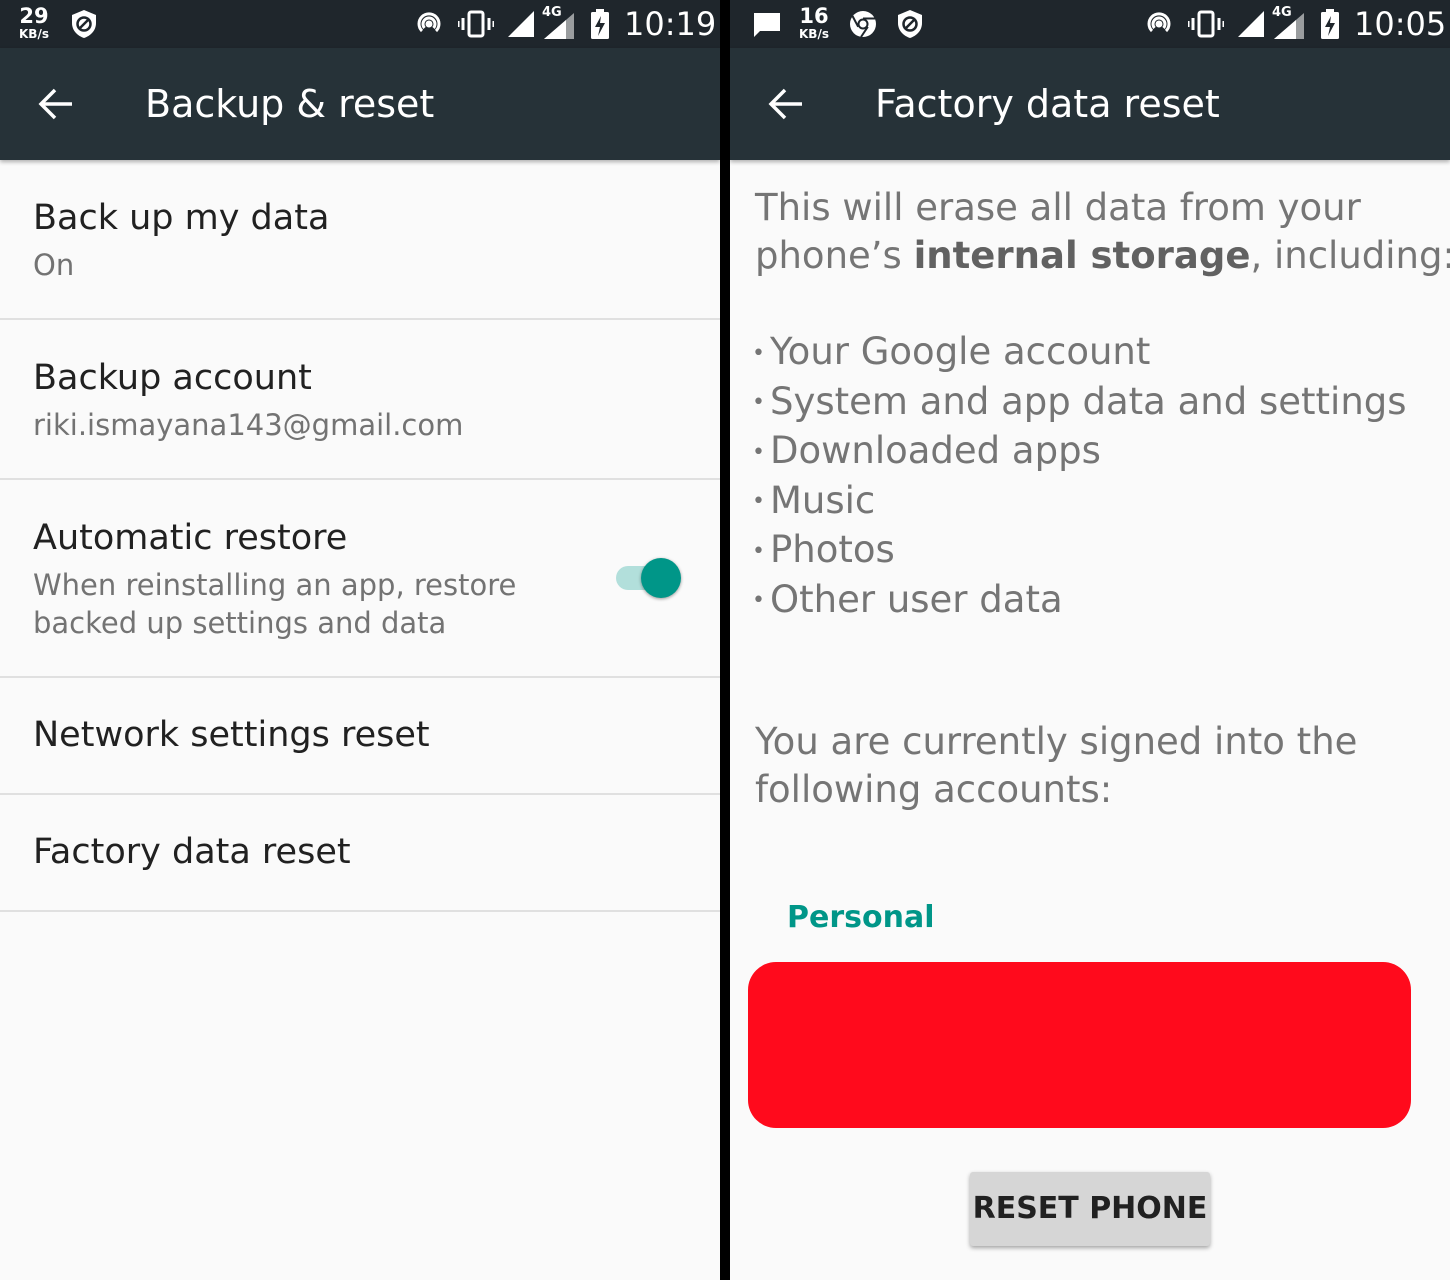 This screenshot has width=1450, height=1280. What do you see at coordinates (1079, 401) in the screenshot?
I see `list-item: • System and app data and settings` at bounding box center [1079, 401].